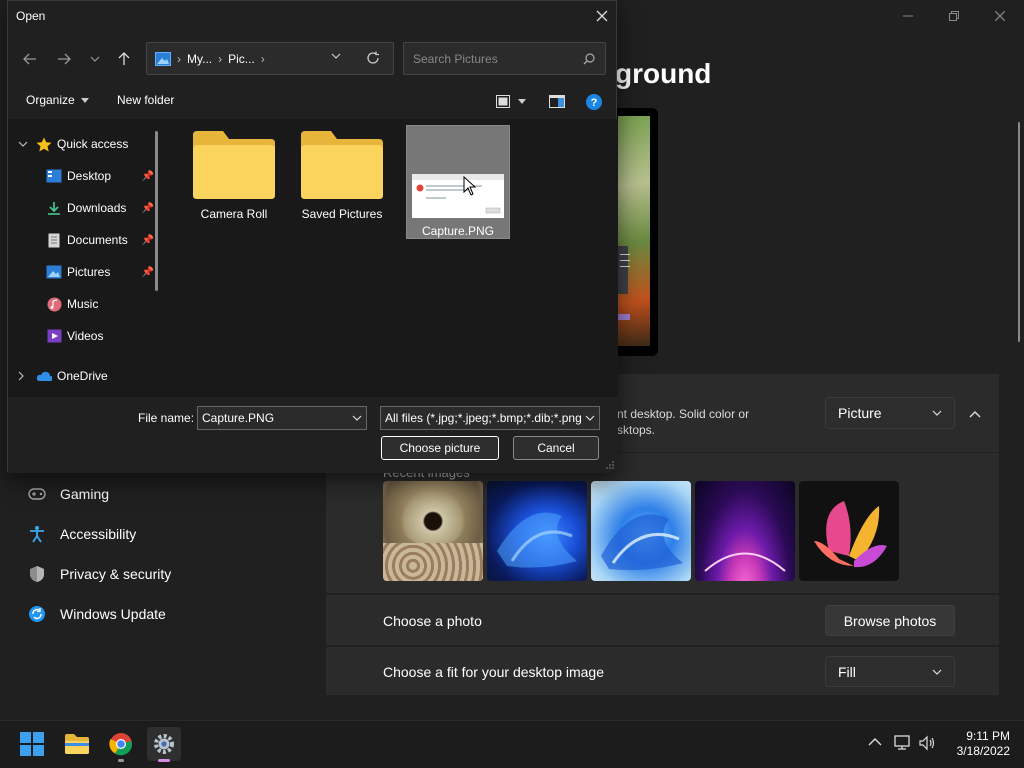  Describe the element at coordinates (85, 494) in the screenshot. I see `nav-item-label: Gaming` at that location.